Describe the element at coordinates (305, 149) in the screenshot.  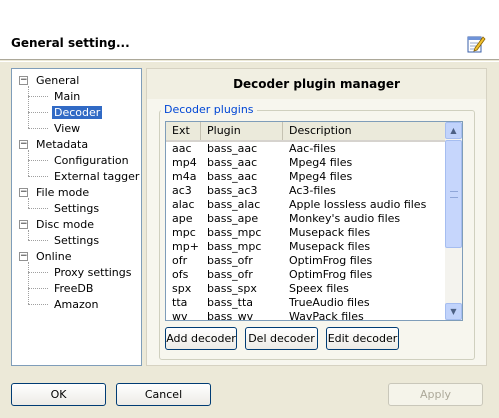
I see `list-row: aac bass_aac Aac-files` at that location.